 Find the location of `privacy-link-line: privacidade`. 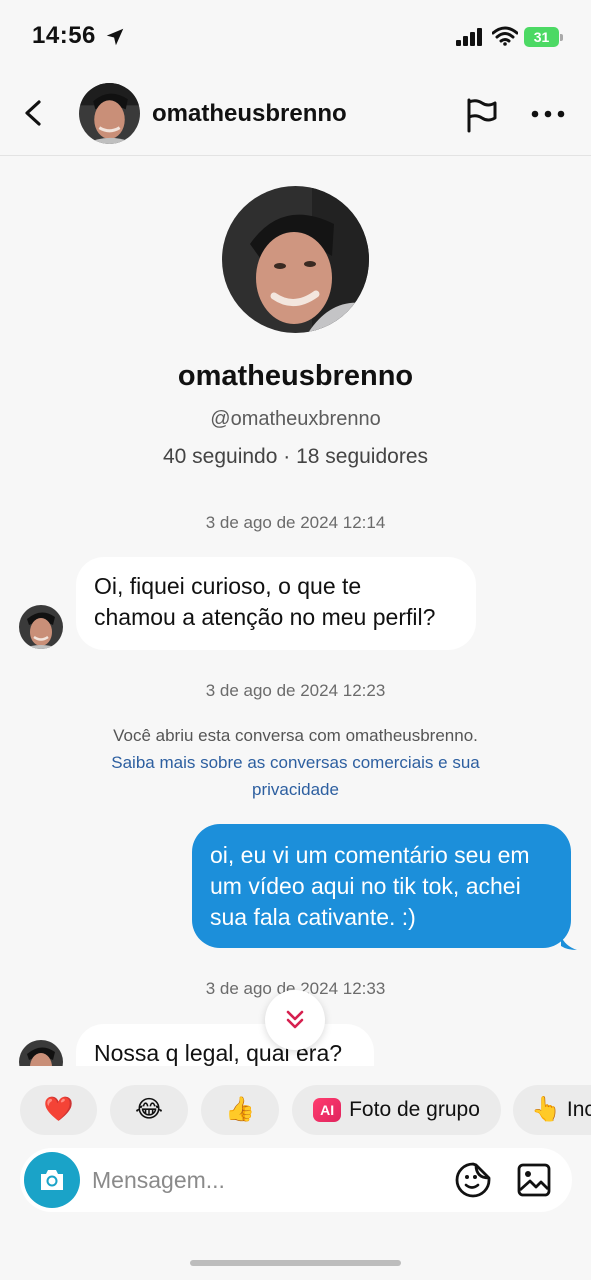

privacy-link-line: privacidade is located at coordinates (295, 789).